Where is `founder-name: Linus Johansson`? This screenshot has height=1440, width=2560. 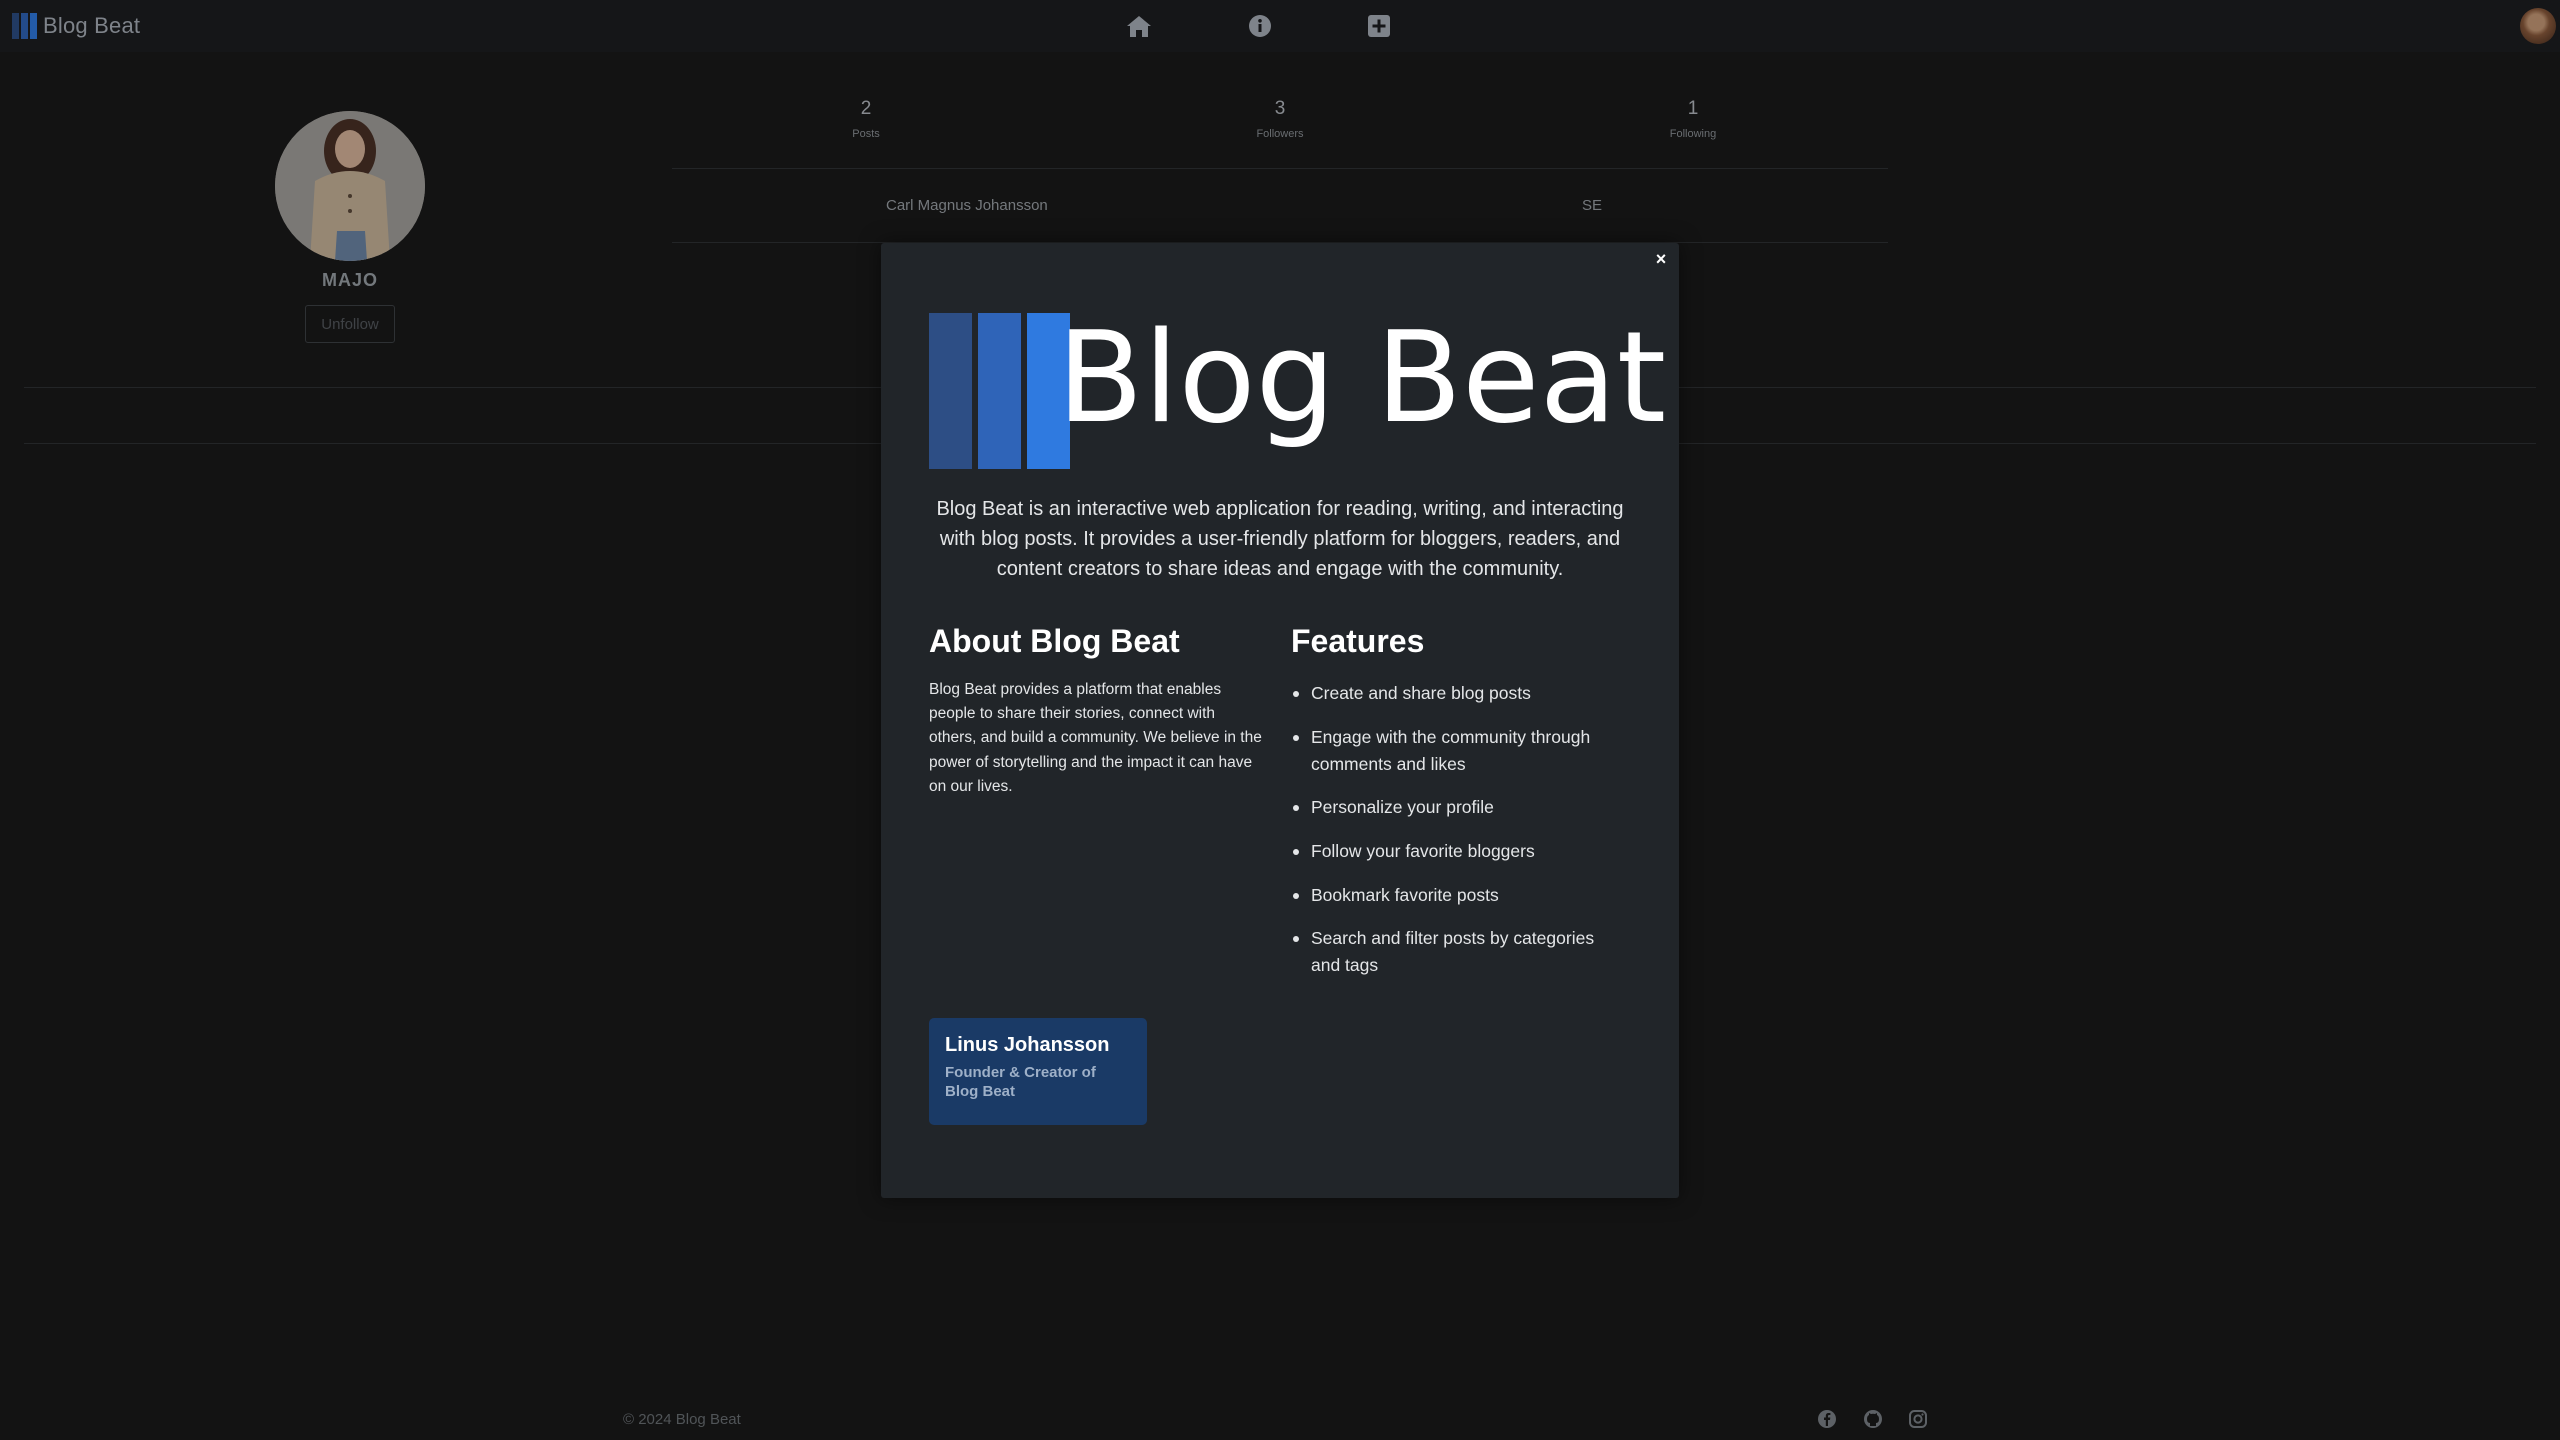 founder-name: Linus Johansson is located at coordinates (1027, 1045).